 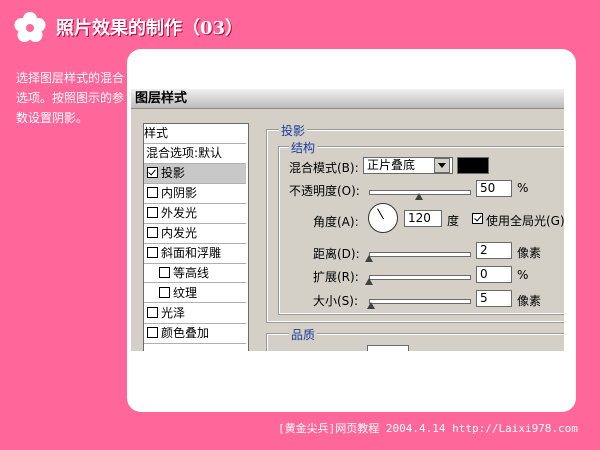 What do you see at coordinates (195, 134) in the screenshot?
I see `style-list-header: 样式` at bounding box center [195, 134].